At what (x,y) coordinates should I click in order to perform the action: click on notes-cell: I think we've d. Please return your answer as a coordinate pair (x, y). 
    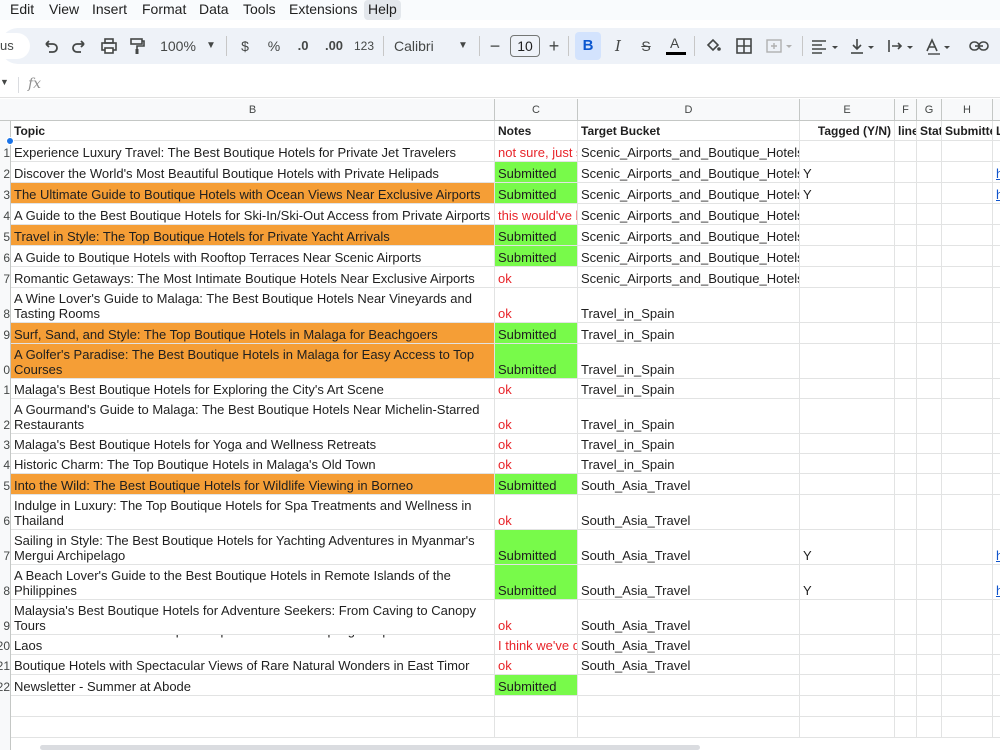
    Looking at the image, I should click on (536, 645).